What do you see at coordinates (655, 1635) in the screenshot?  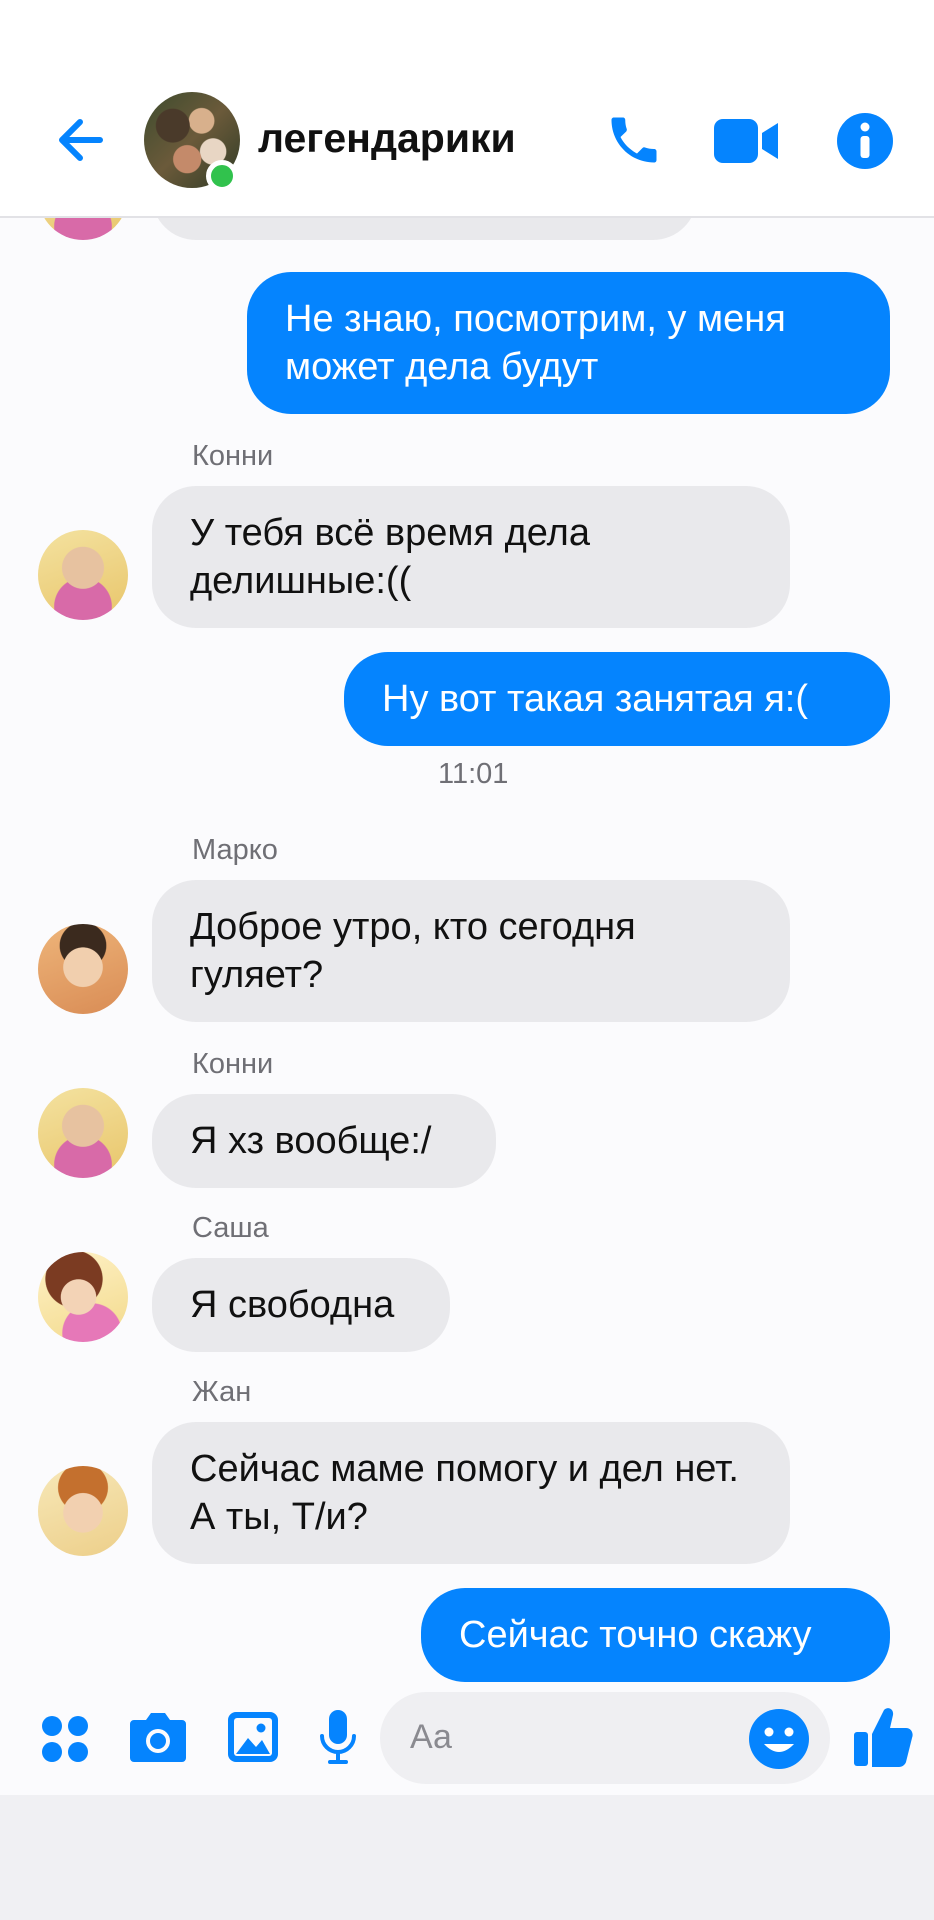 I see `message-bubble-out: Сейчас точно скажу` at bounding box center [655, 1635].